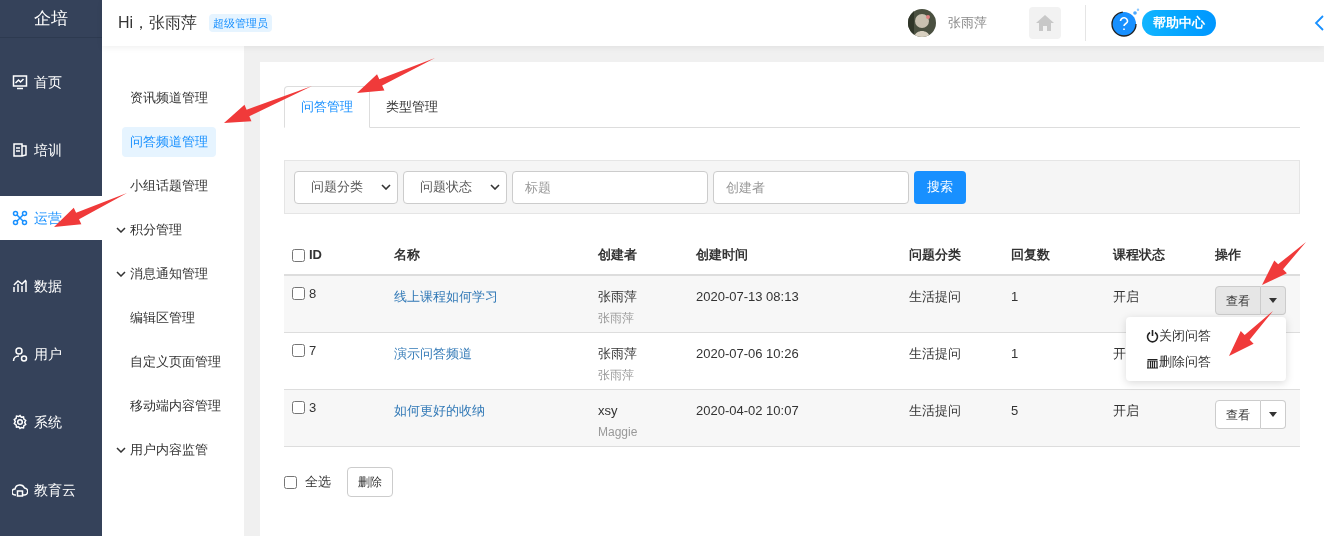 Image resolution: width=1324 pixels, height=536 pixels. Describe the element at coordinates (433, 353) in the screenshot. I see `question-link: 演示问答频道` at that location.